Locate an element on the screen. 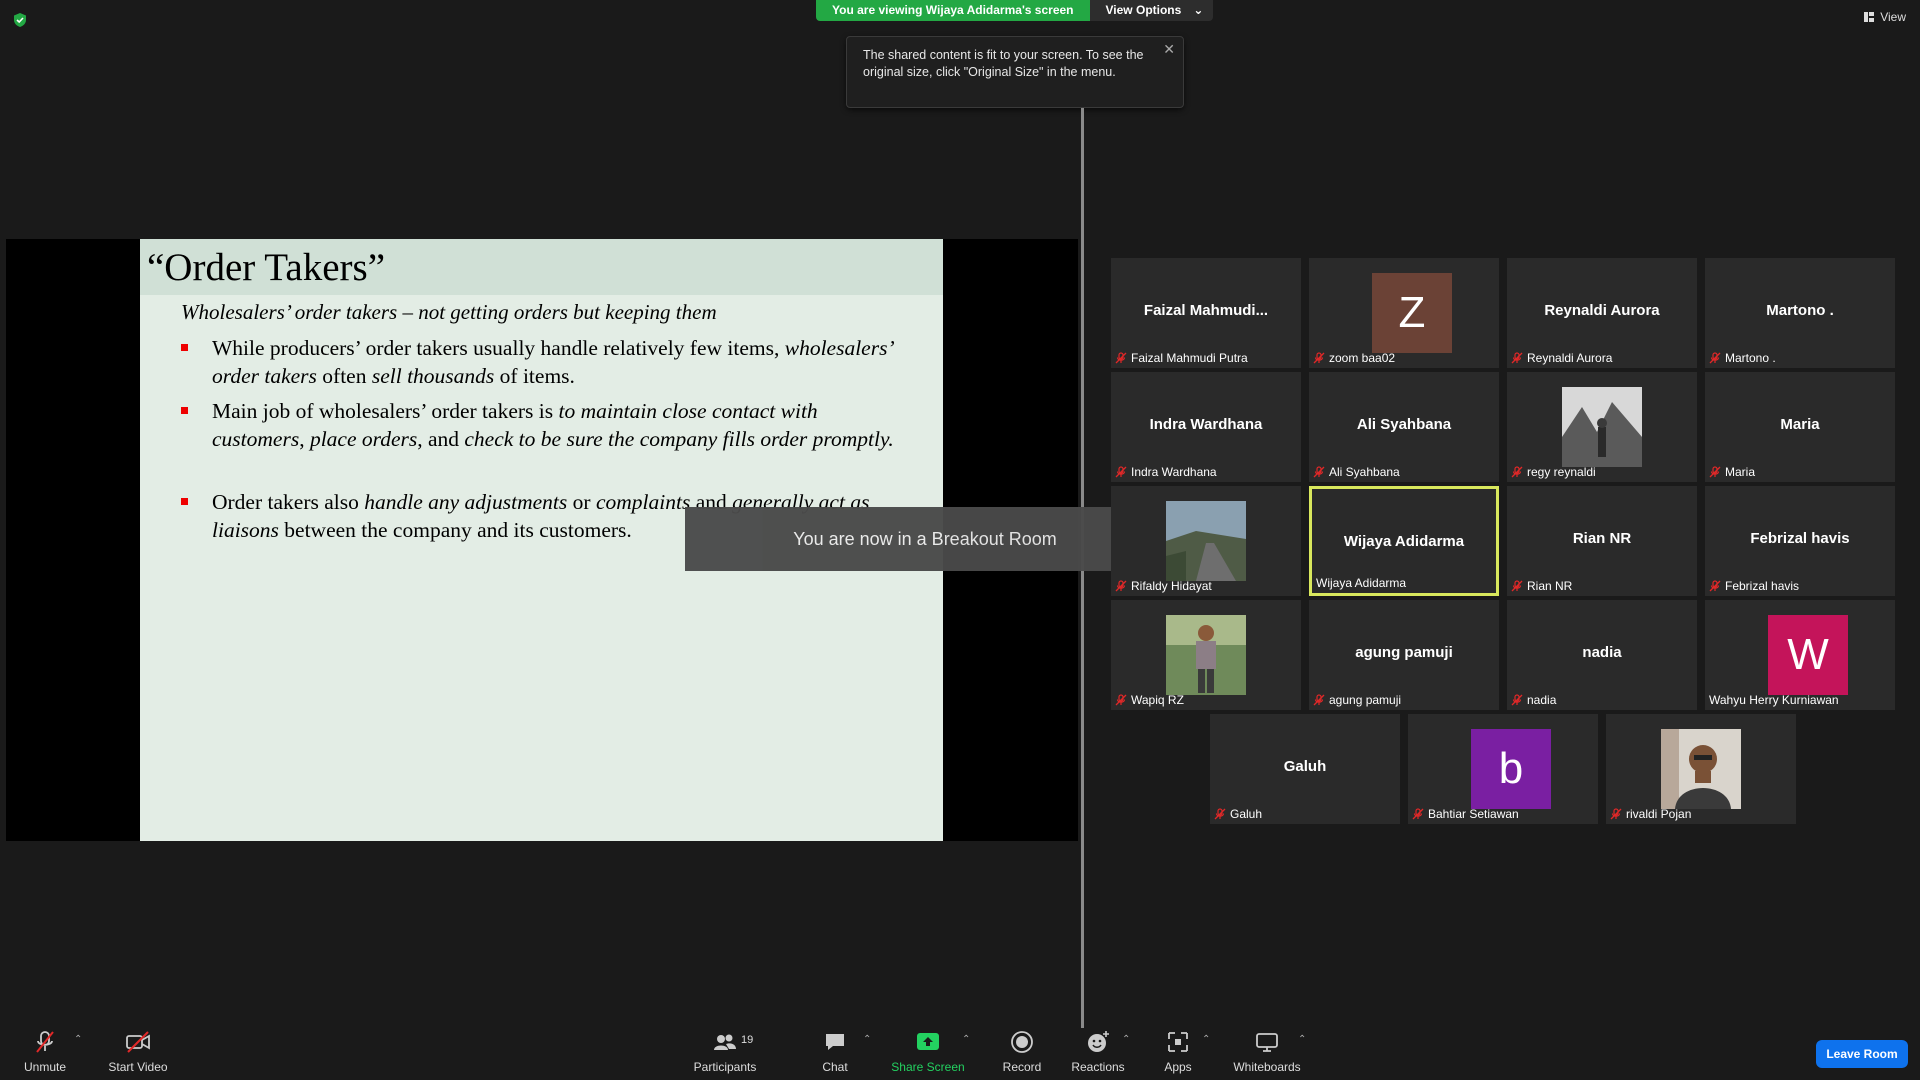 This screenshot has height=1080, width=1920. participant-display-name: Febrizal havis is located at coordinates (1800, 538).